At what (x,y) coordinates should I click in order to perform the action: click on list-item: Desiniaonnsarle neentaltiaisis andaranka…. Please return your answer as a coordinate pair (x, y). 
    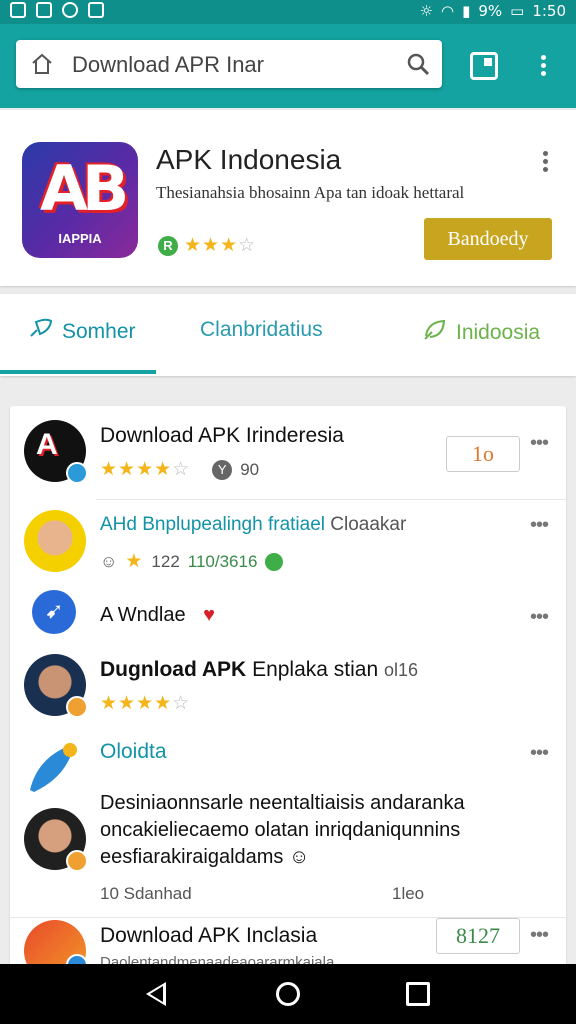
    Looking at the image, I should click on (288, 855).